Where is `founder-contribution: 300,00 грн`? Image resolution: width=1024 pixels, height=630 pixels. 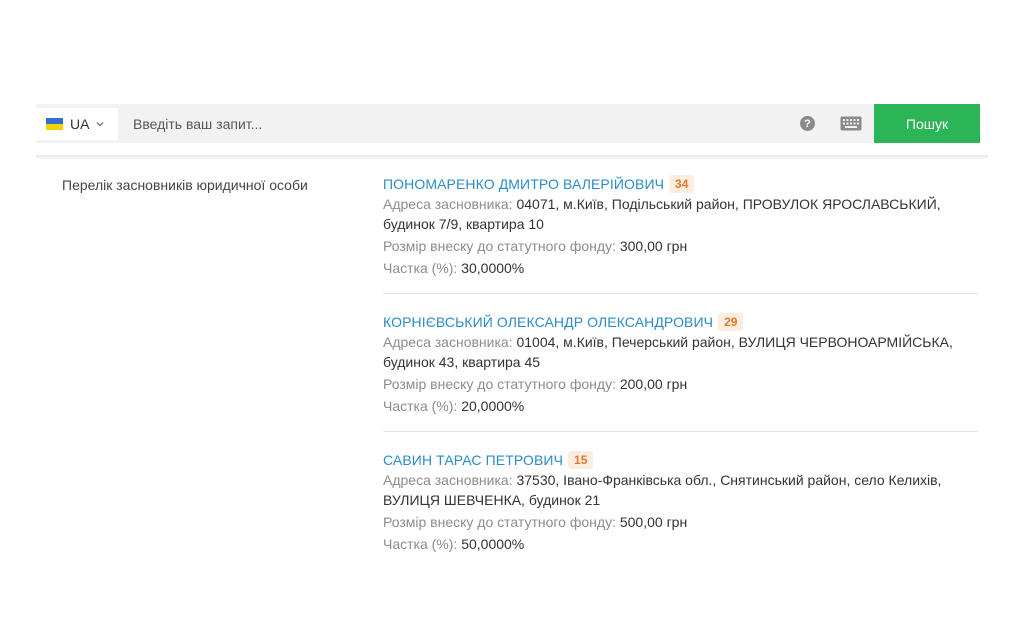
founder-contribution: 300,00 грн is located at coordinates (653, 246).